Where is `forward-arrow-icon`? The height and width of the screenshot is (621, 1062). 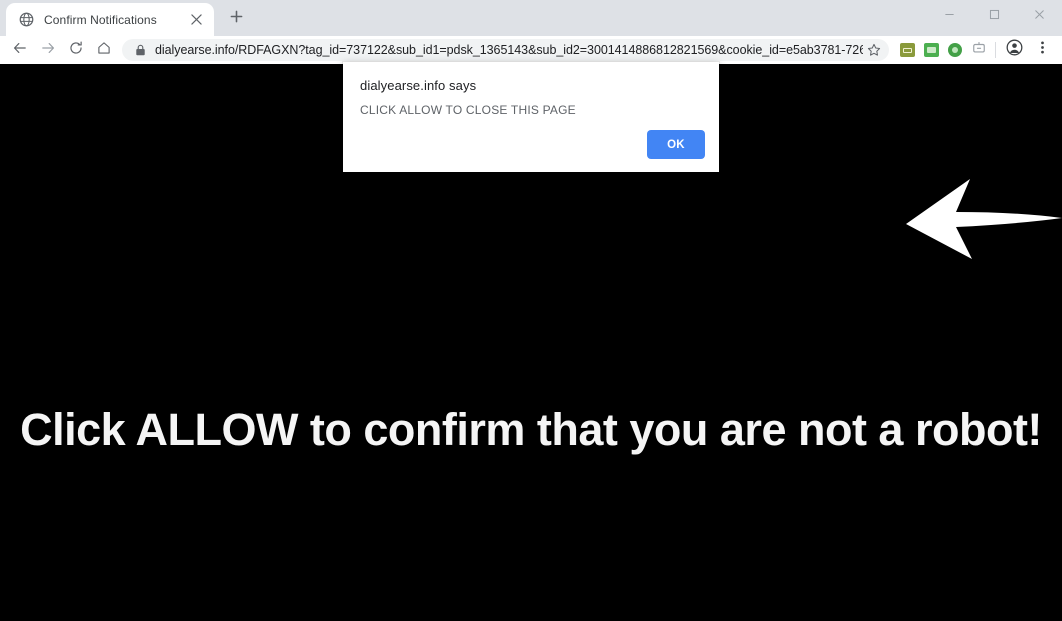 forward-arrow-icon is located at coordinates (48, 50).